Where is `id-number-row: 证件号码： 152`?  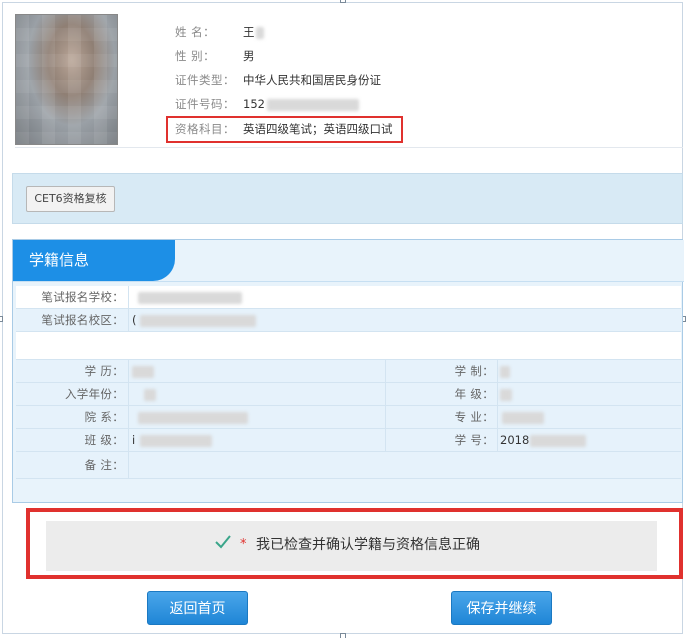
id-number-row: 证件号码： 152 is located at coordinates (267, 104).